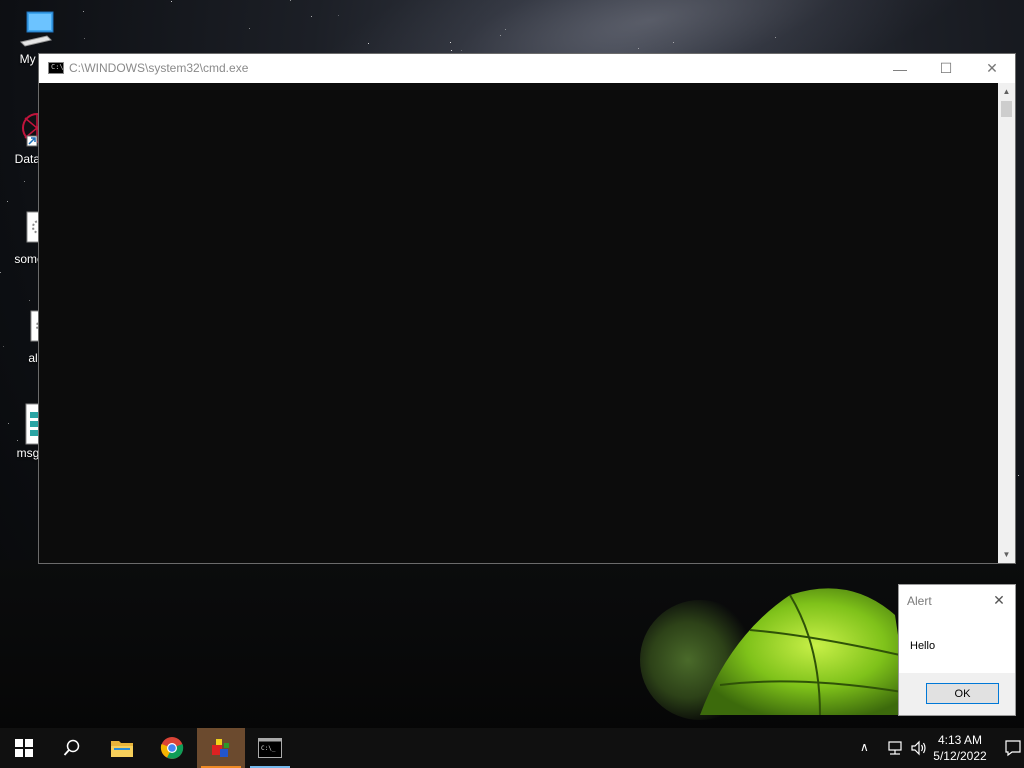 This screenshot has width=1024, height=768. Describe the element at coordinates (962, 693) in the screenshot. I see `ok-button: OK` at that location.